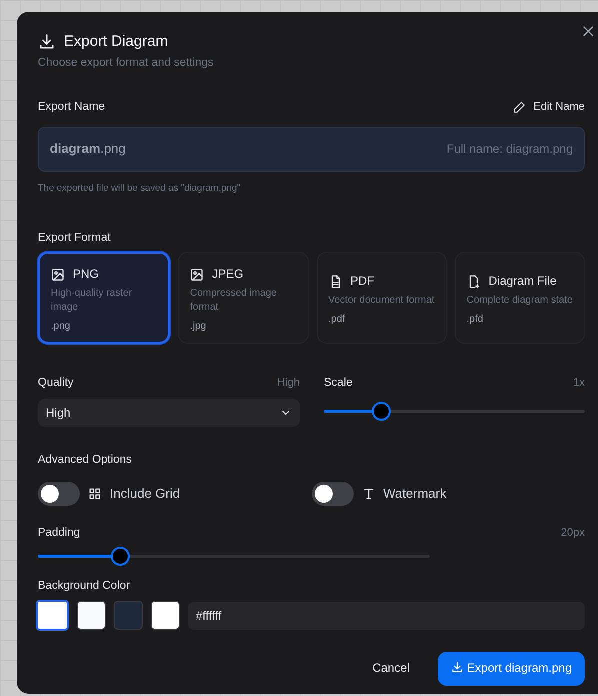 The width and height of the screenshot is (598, 696). What do you see at coordinates (56, 384) in the screenshot?
I see `section-label: Quality` at bounding box center [56, 384].